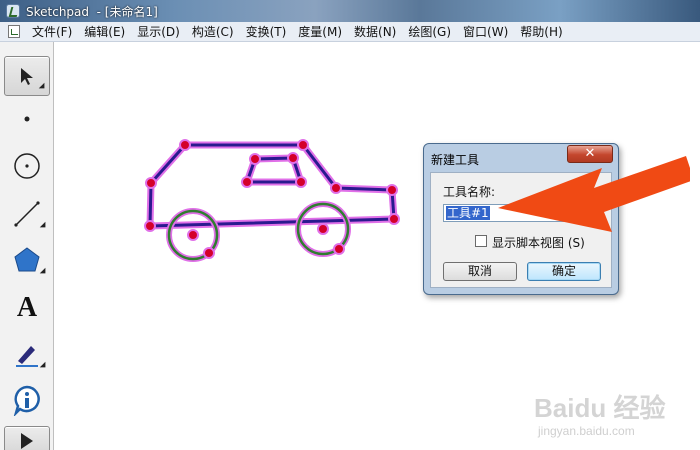 The width and height of the screenshot is (700, 450). I want to click on menu-graph: 绘图(G), so click(429, 32).